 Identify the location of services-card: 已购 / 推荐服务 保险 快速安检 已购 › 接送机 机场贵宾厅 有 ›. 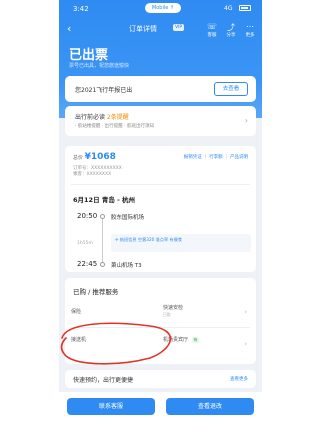
(160, 321).